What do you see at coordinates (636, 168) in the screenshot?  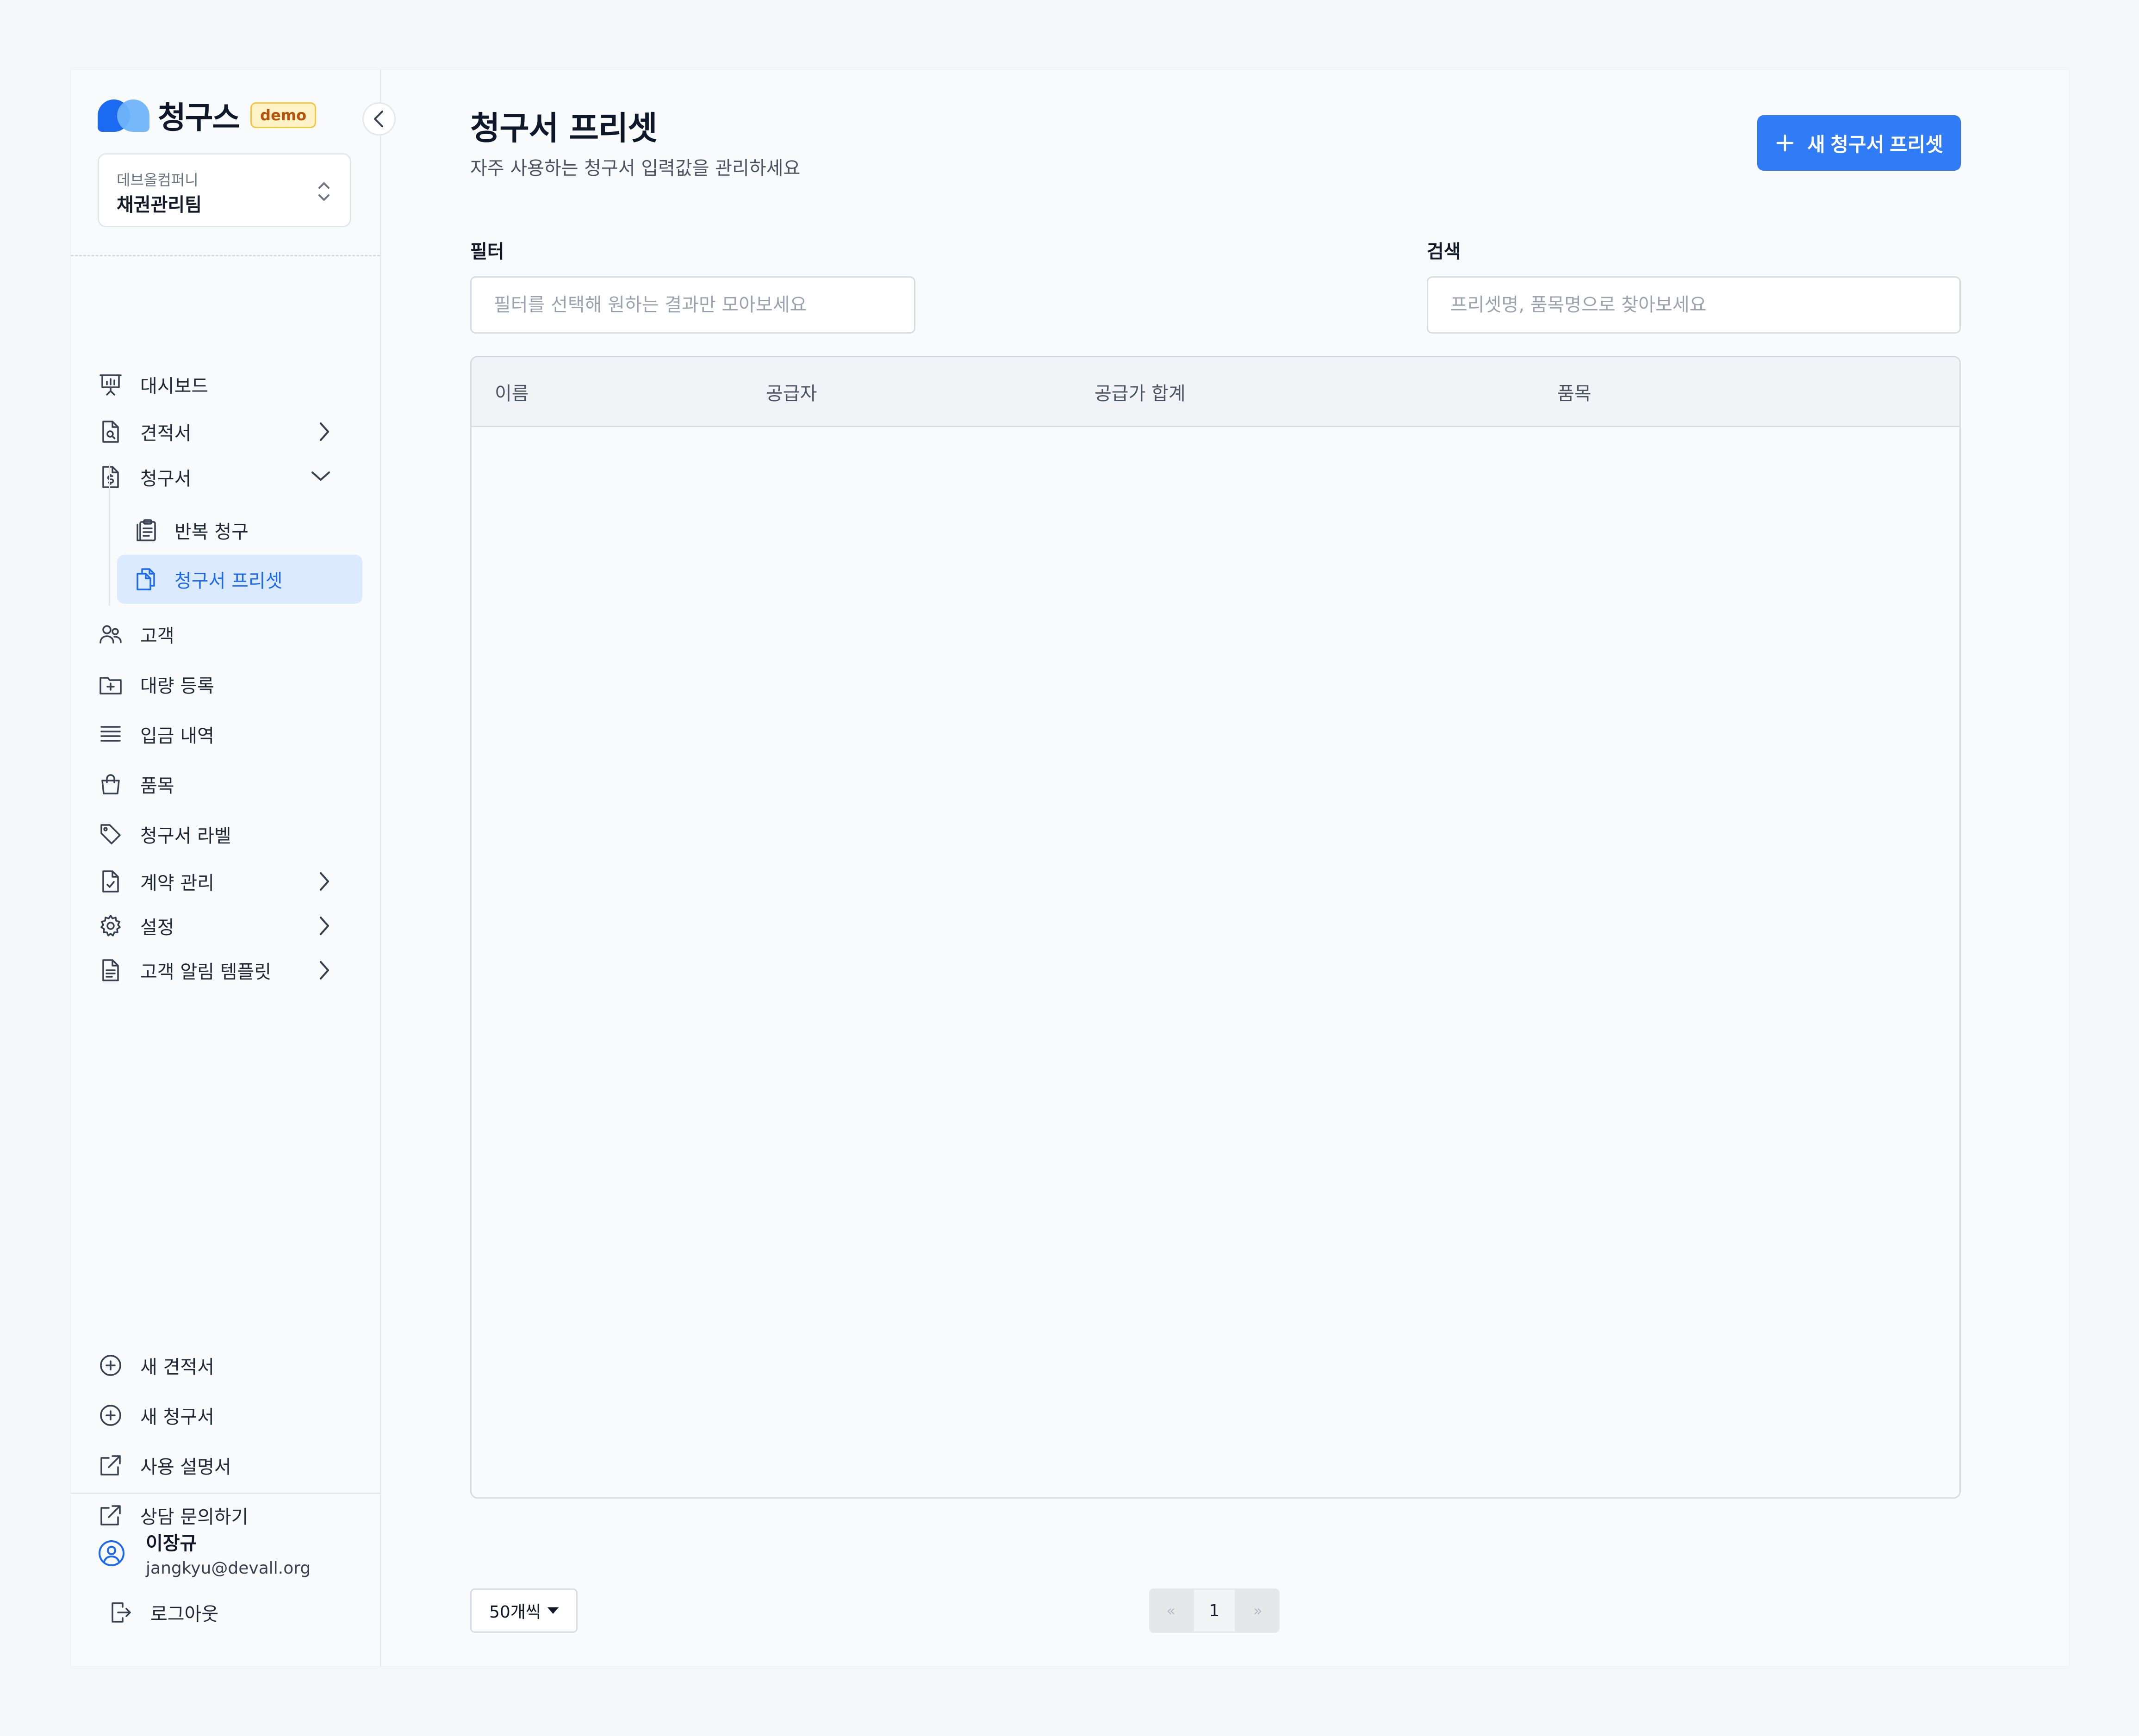 I see `page-subtitle: 자주 사용하는 청구서 입력값을 관리하세요` at bounding box center [636, 168].